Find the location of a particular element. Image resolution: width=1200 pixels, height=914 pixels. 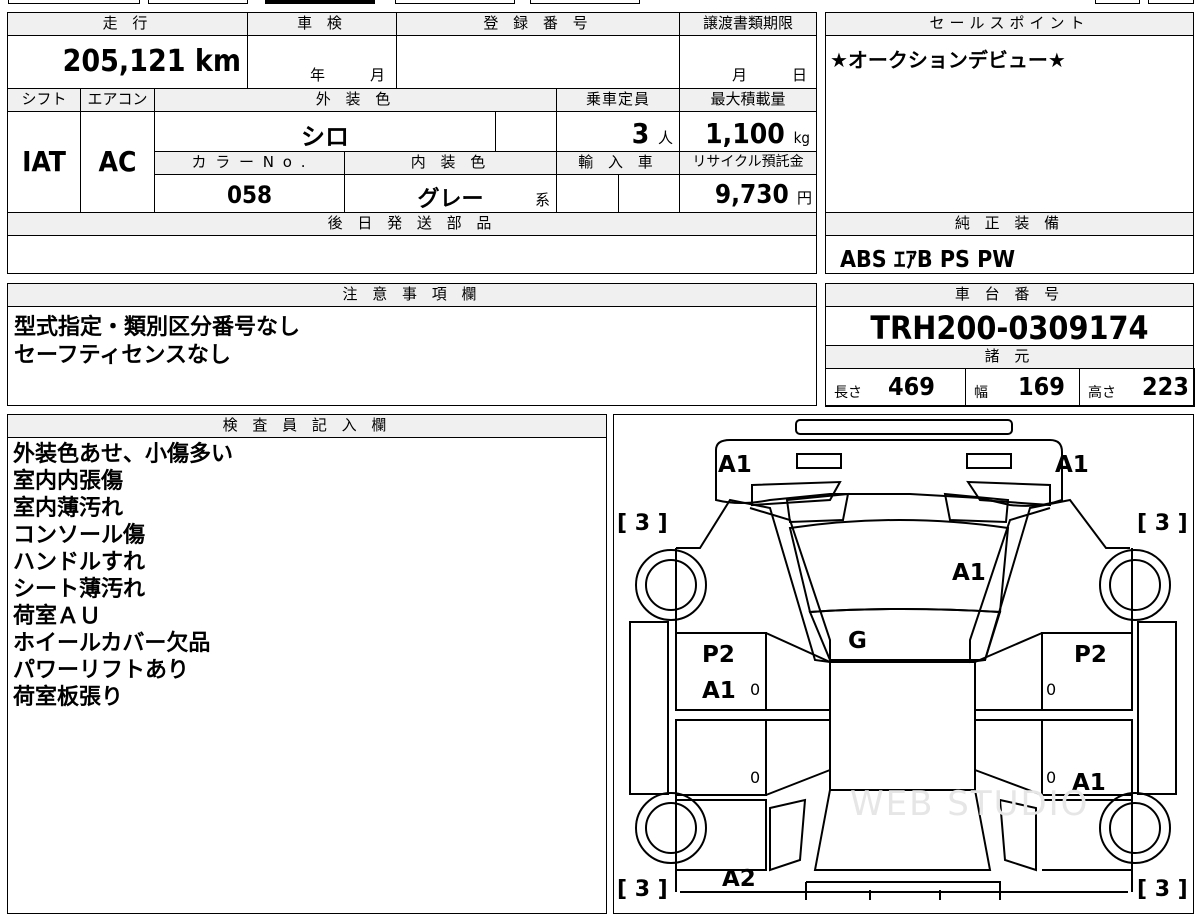

transfer-day: 日 is located at coordinates (800, 75).